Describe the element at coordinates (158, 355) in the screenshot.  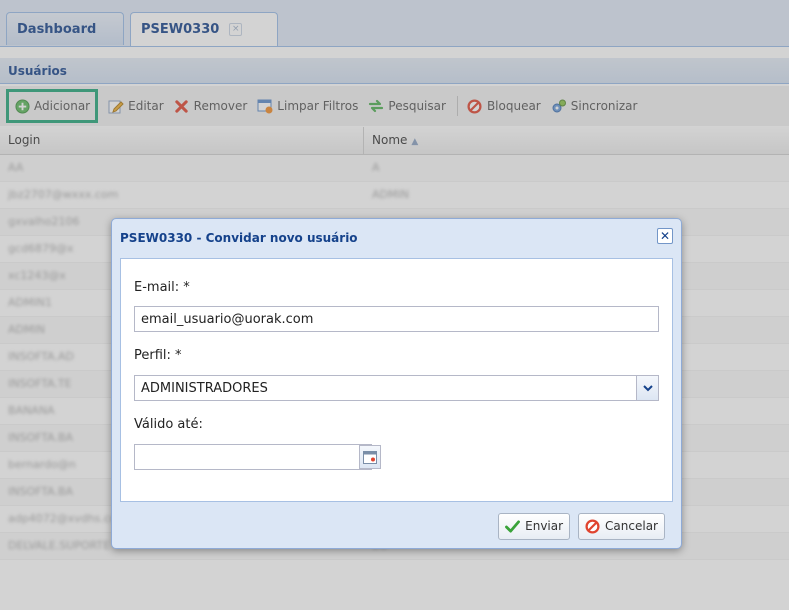
I see `perfil-label: Perfil: *` at that location.